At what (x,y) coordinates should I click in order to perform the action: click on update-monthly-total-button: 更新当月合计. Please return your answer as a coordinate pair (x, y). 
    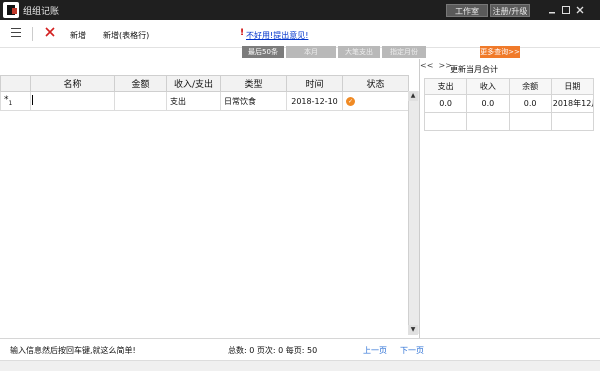
    Looking at the image, I should click on (474, 69).